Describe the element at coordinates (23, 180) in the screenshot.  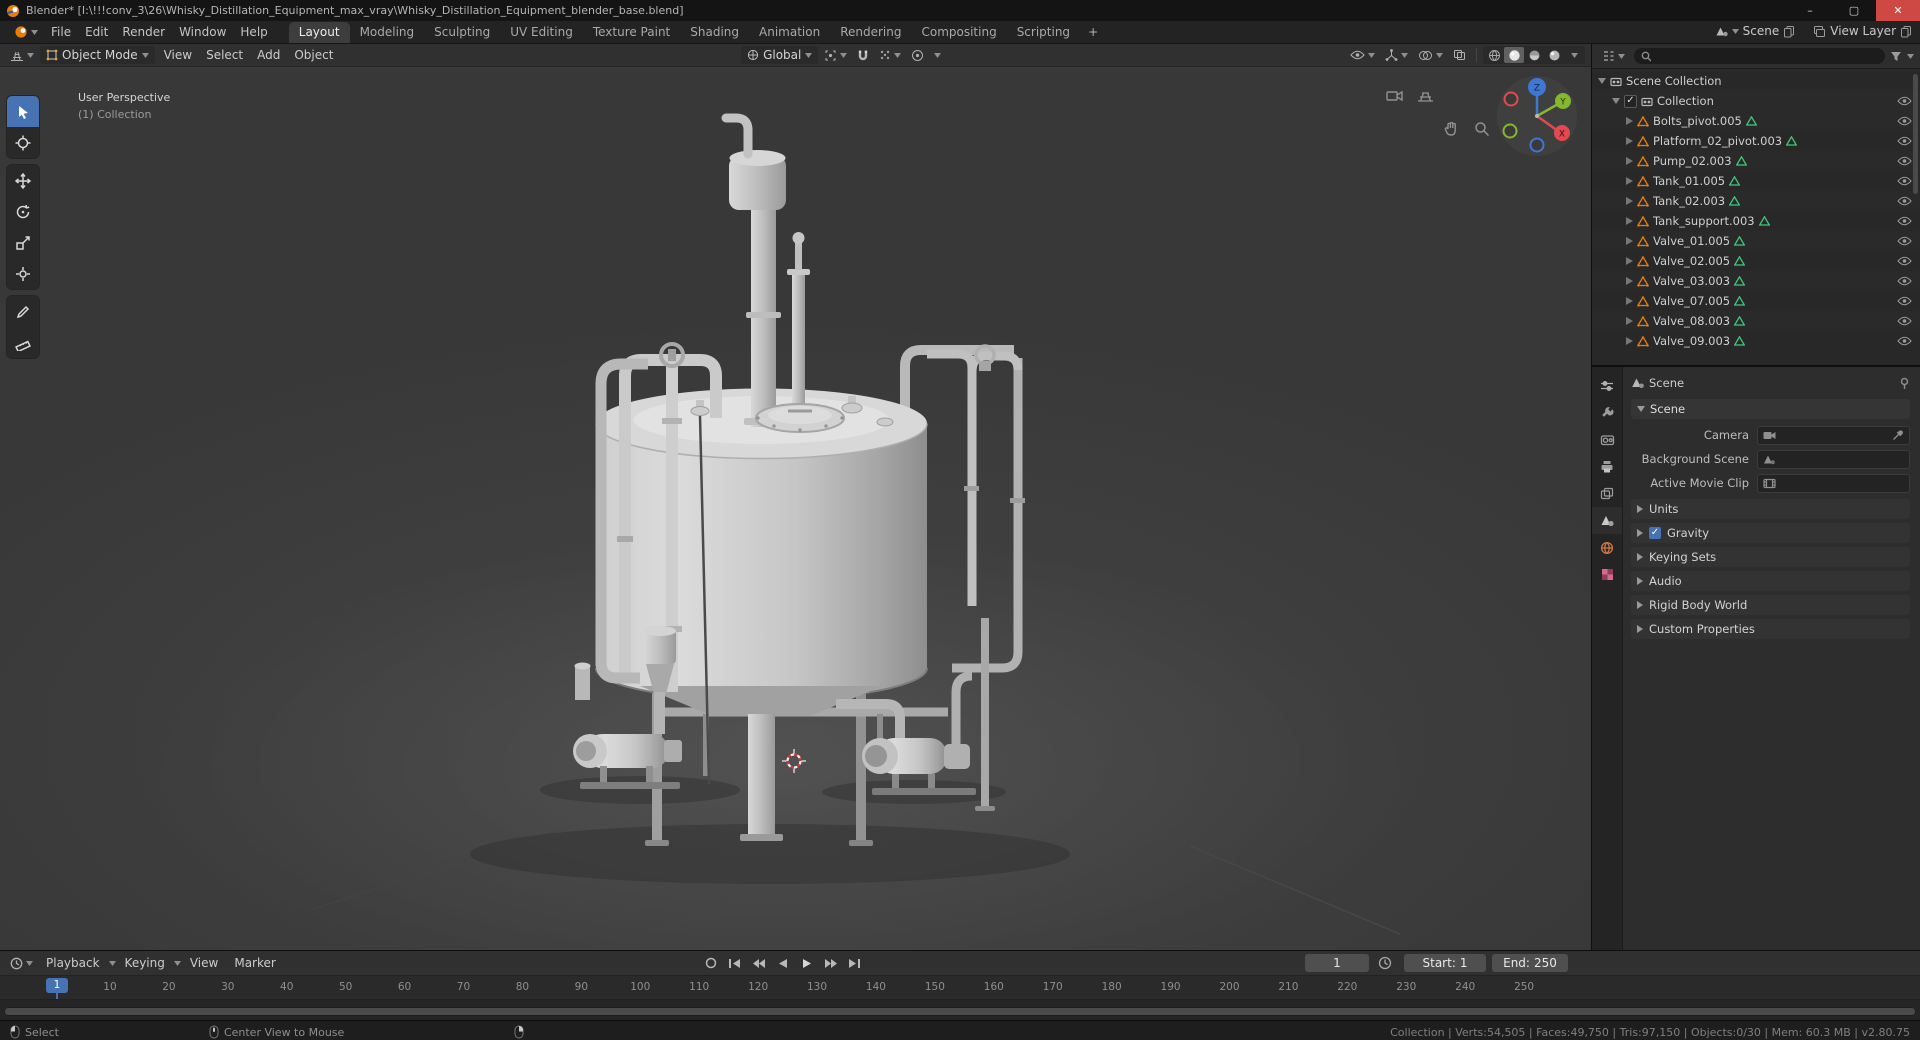
I see `tool-move` at that location.